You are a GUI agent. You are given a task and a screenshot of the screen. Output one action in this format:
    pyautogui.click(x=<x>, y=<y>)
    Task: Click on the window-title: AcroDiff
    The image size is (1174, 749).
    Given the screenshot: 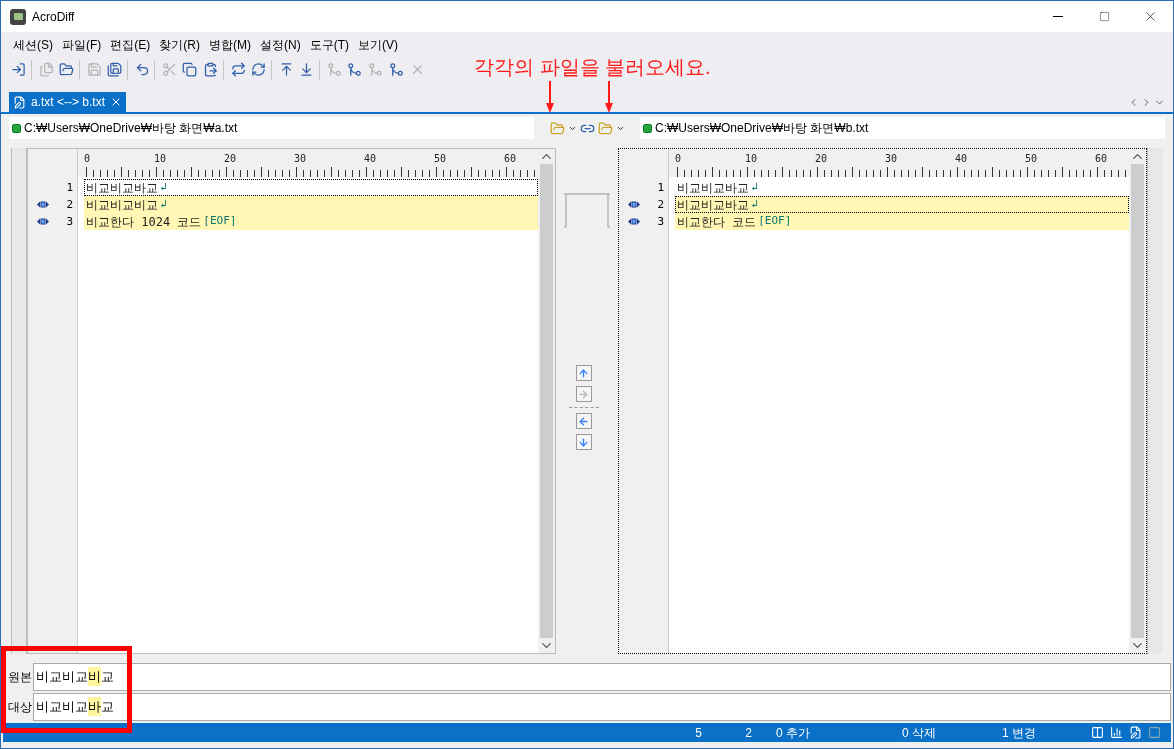 What is the action you would take?
    pyautogui.click(x=53, y=17)
    